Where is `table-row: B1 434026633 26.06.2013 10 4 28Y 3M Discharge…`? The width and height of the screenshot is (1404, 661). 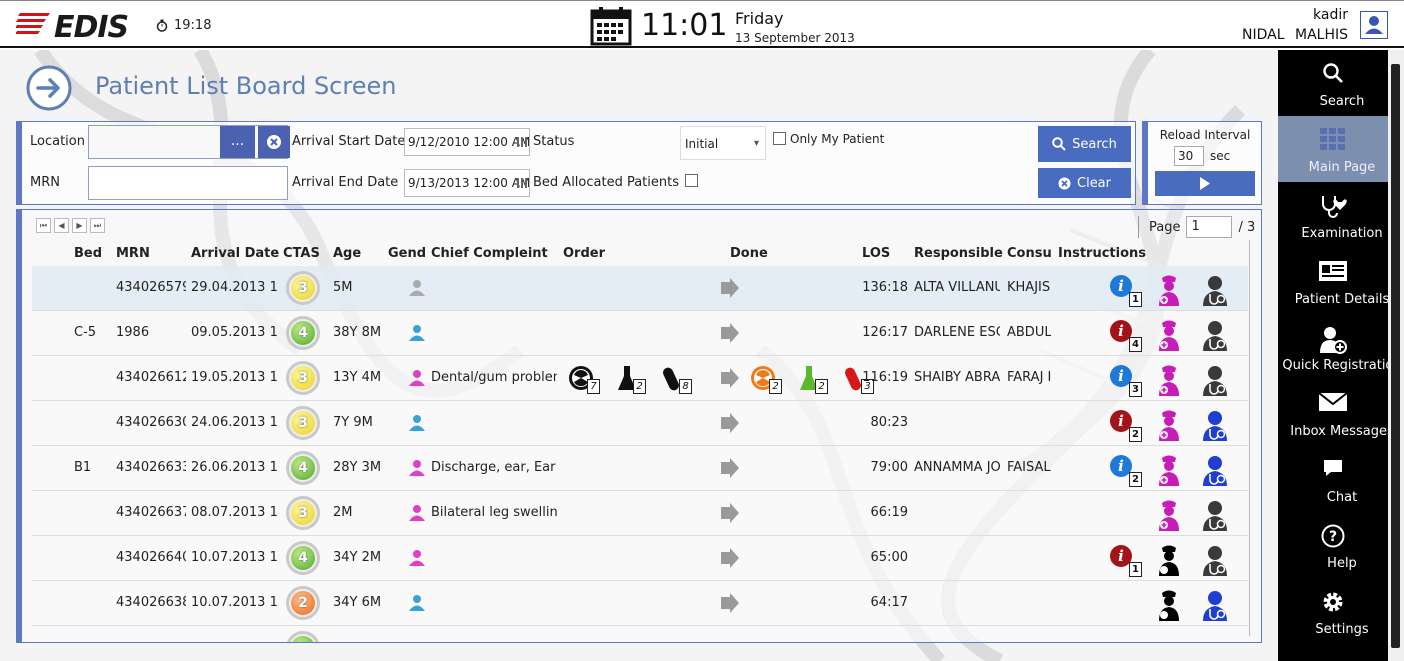 table-row: B1 434026633 26.06.2013 10 4 28Y 3M Discharge… is located at coordinates (640, 468).